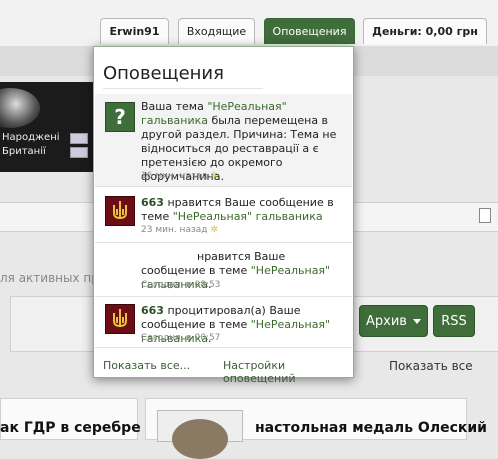 The width and height of the screenshot is (498, 459). What do you see at coordinates (431, 366) in the screenshot?
I see `show-all-link: Показать все` at bounding box center [431, 366].